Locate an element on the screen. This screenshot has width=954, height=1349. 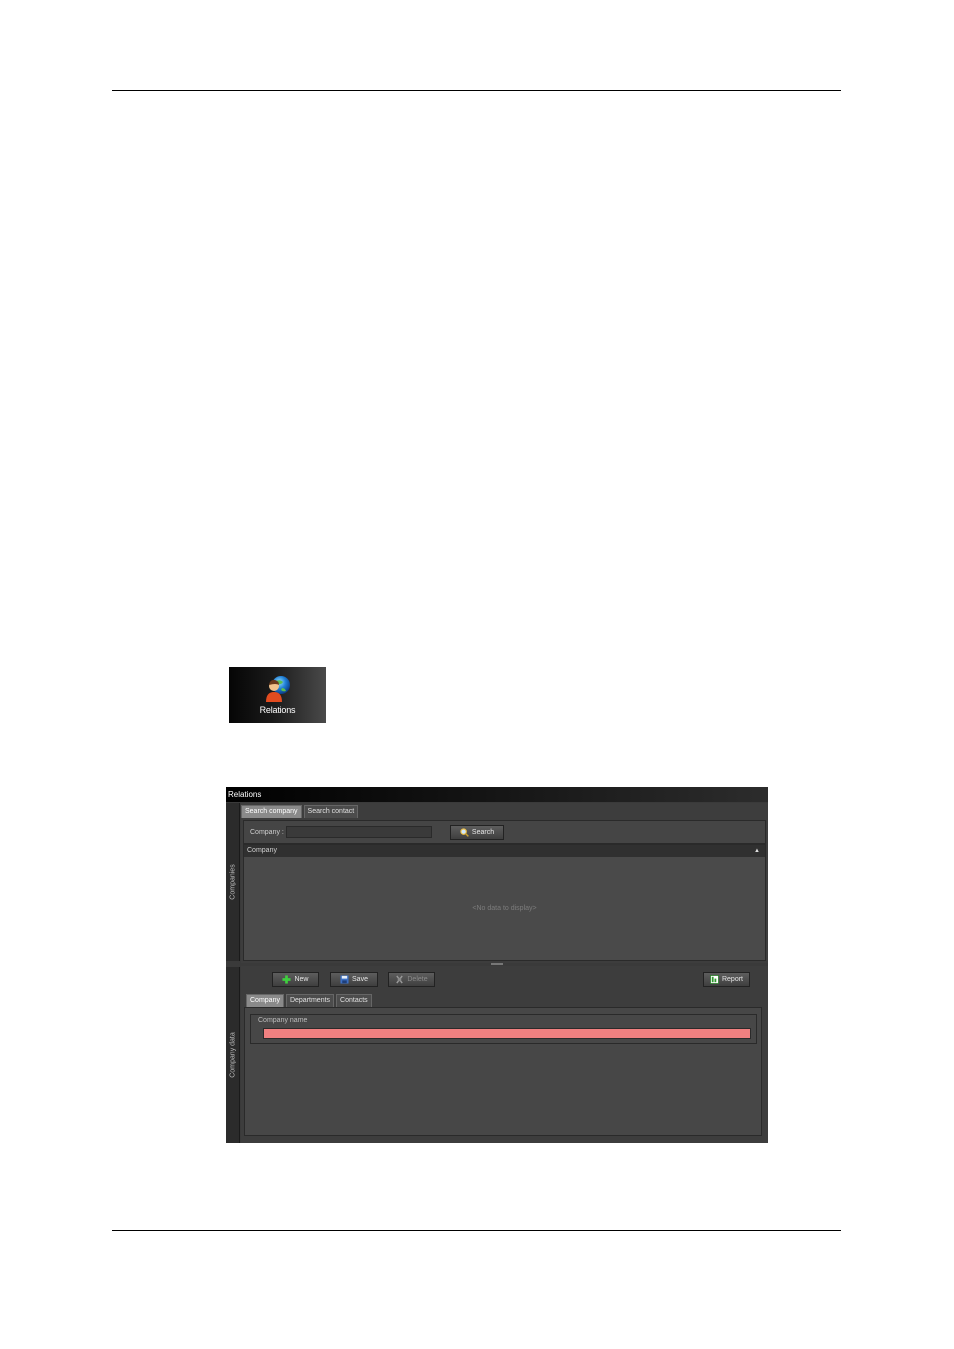
window-title: Relations is located at coordinates (497, 794).